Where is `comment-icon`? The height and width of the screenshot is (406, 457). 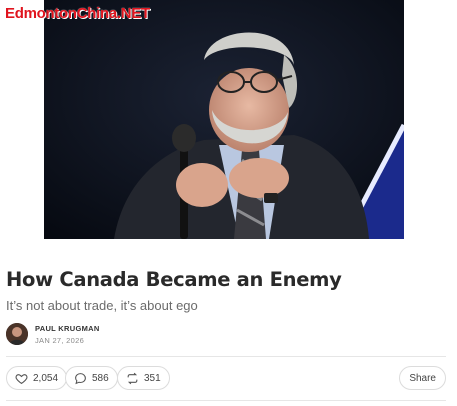 comment-icon is located at coordinates (80, 378).